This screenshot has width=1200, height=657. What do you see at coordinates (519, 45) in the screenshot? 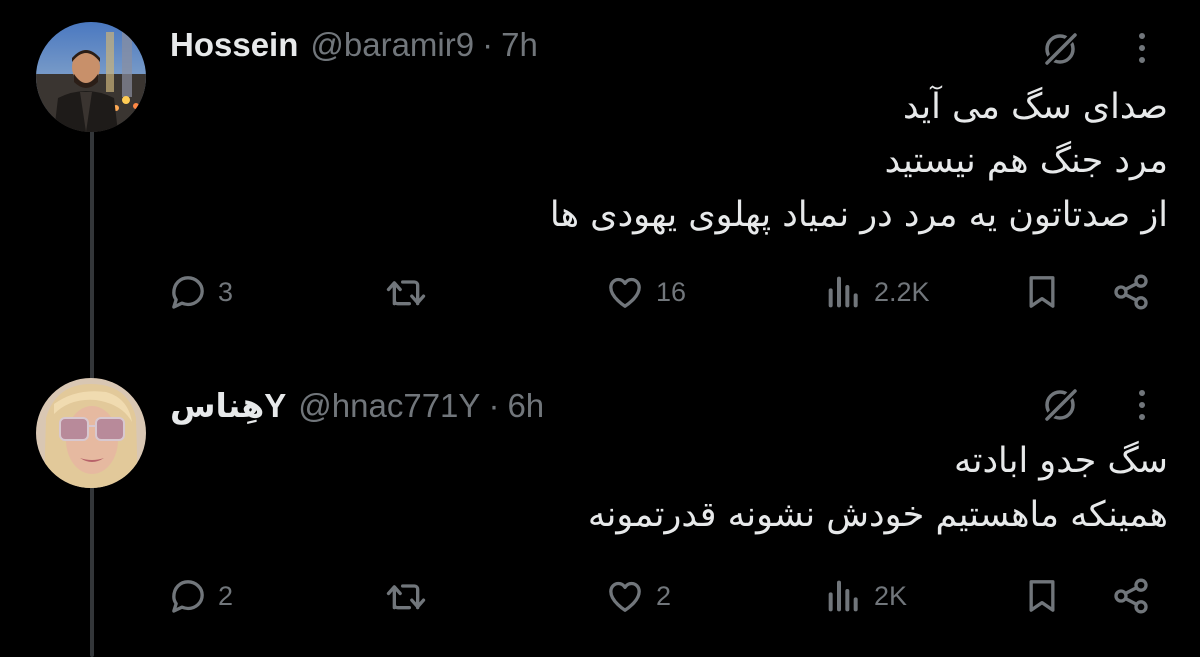
I see `timestamp: 7h` at bounding box center [519, 45].